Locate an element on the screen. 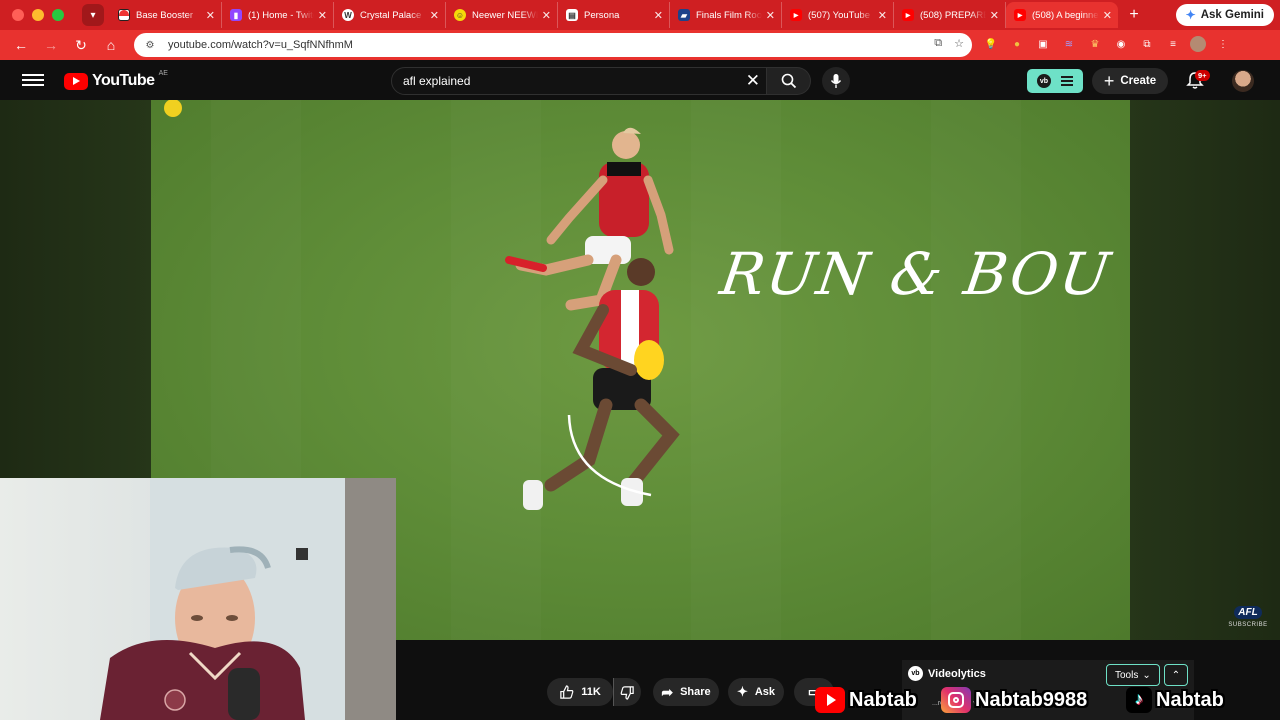 The width and height of the screenshot is (1280, 720). browser-tab: ▶ (507) YouTube ✕ is located at coordinates (838, 15).